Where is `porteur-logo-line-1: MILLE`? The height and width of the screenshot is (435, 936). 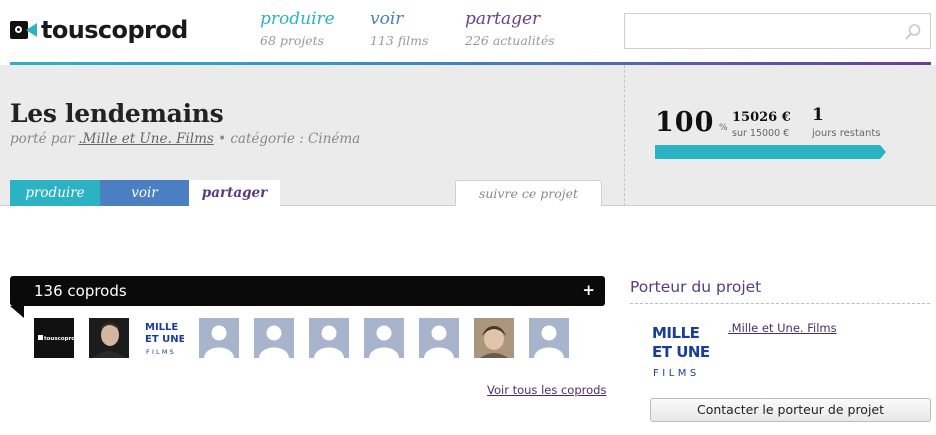
porteur-logo-line-1: MILLE is located at coordinates (676, 333).